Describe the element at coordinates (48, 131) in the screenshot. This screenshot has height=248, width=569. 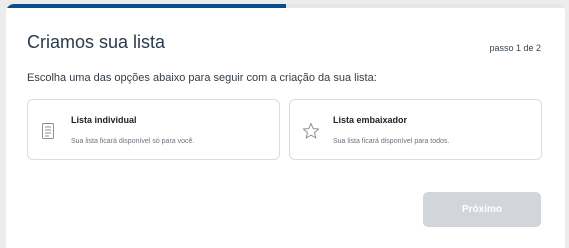
I see `list-document-icon` at that location.